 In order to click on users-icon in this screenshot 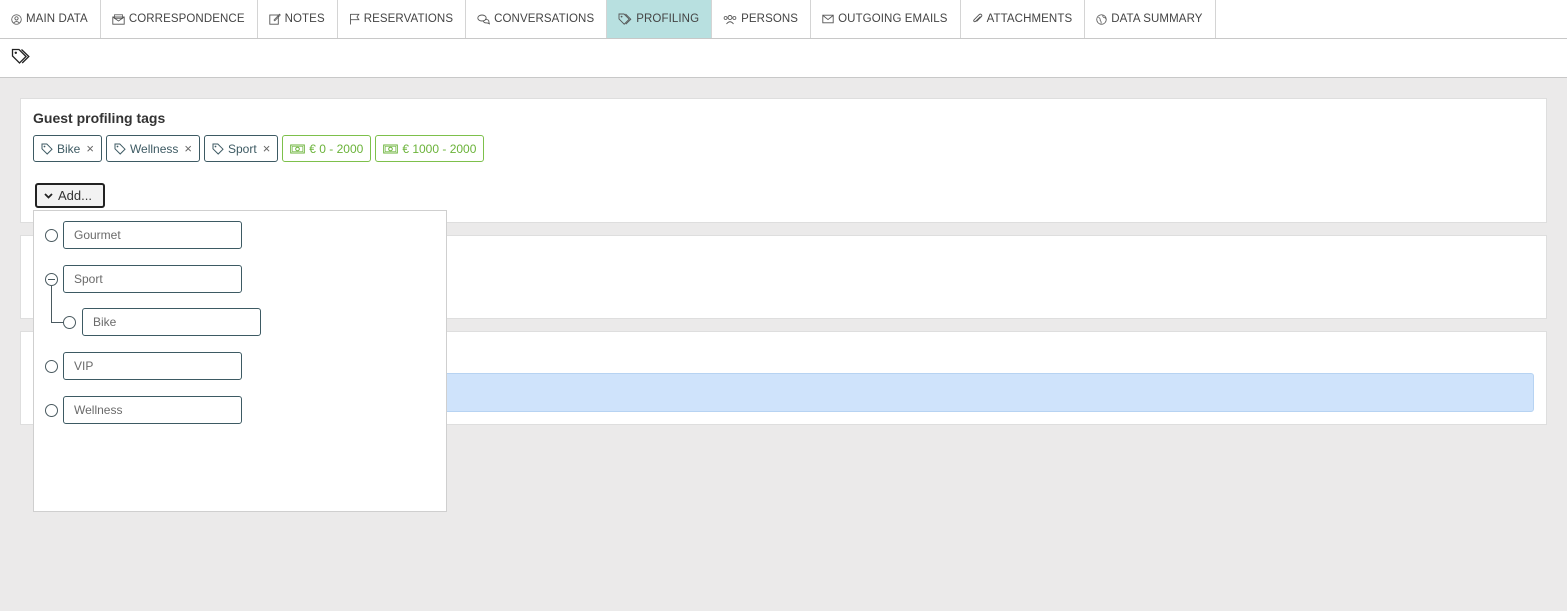, I will do `click(730, 19)`.